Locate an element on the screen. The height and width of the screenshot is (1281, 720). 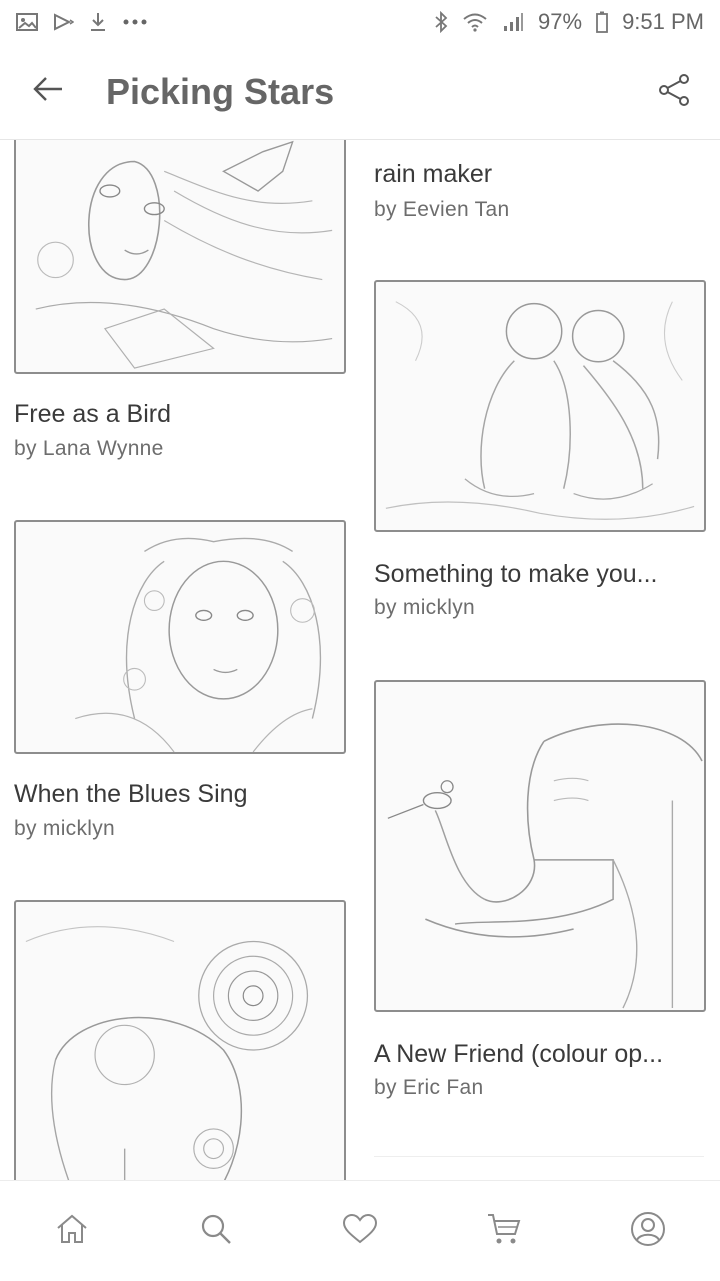
back-button is located at coordinates (48, 92).